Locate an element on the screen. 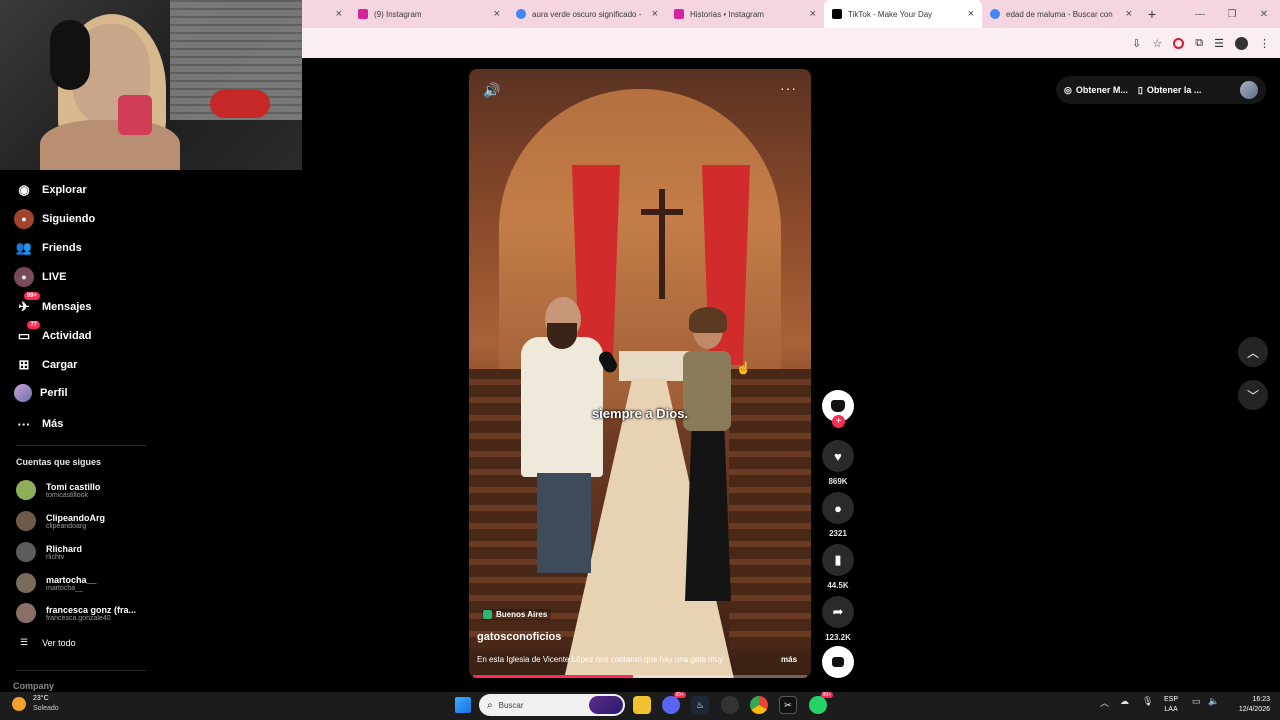  music-disc-icon is located at coordinates (838, 662).